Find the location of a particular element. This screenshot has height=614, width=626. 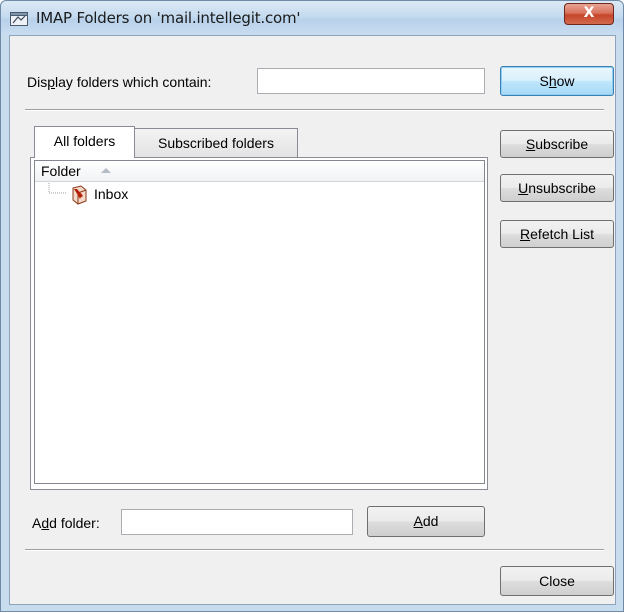

add-folder-button: Add is located at coordinates (426, 521).